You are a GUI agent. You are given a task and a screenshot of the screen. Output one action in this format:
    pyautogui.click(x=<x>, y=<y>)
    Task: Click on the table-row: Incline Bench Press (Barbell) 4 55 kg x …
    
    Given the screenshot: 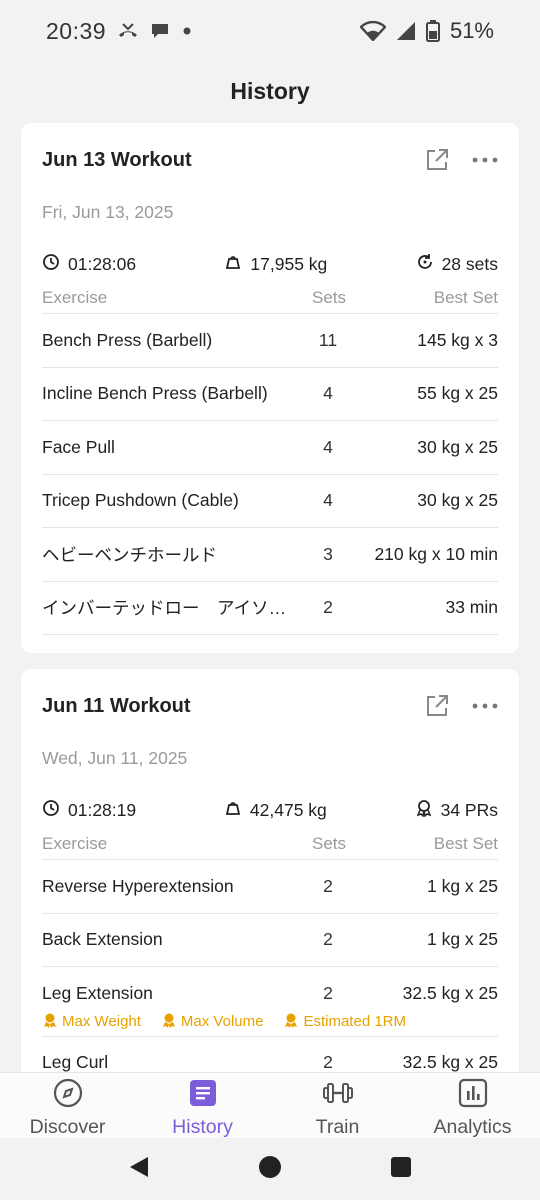 What is the action you would take?
    pyautogui.click(x=270, y=394)
    